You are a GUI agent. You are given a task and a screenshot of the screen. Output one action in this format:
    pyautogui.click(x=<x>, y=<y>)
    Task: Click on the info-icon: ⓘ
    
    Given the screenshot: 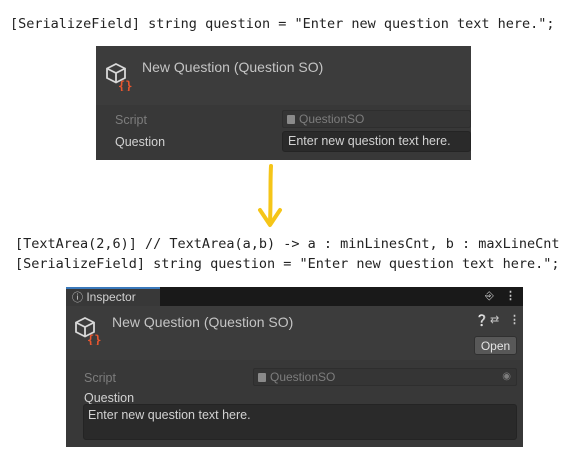 What is the action you would take?
    pyautogui.click(x=77, y=298)
    